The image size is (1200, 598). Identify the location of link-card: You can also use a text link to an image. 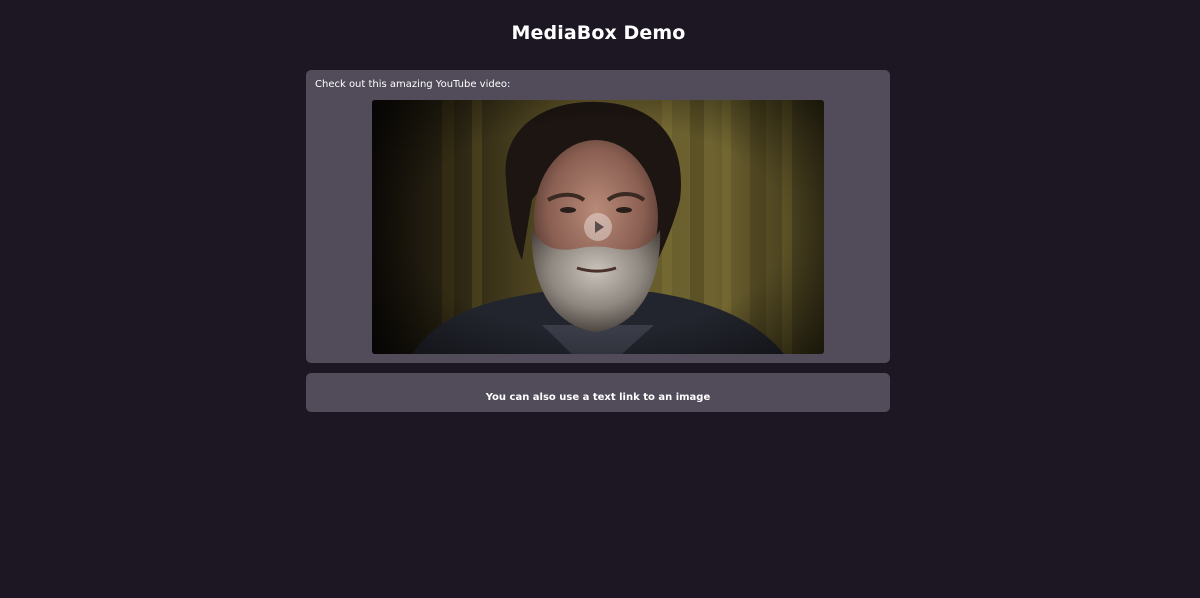
(598, 392).